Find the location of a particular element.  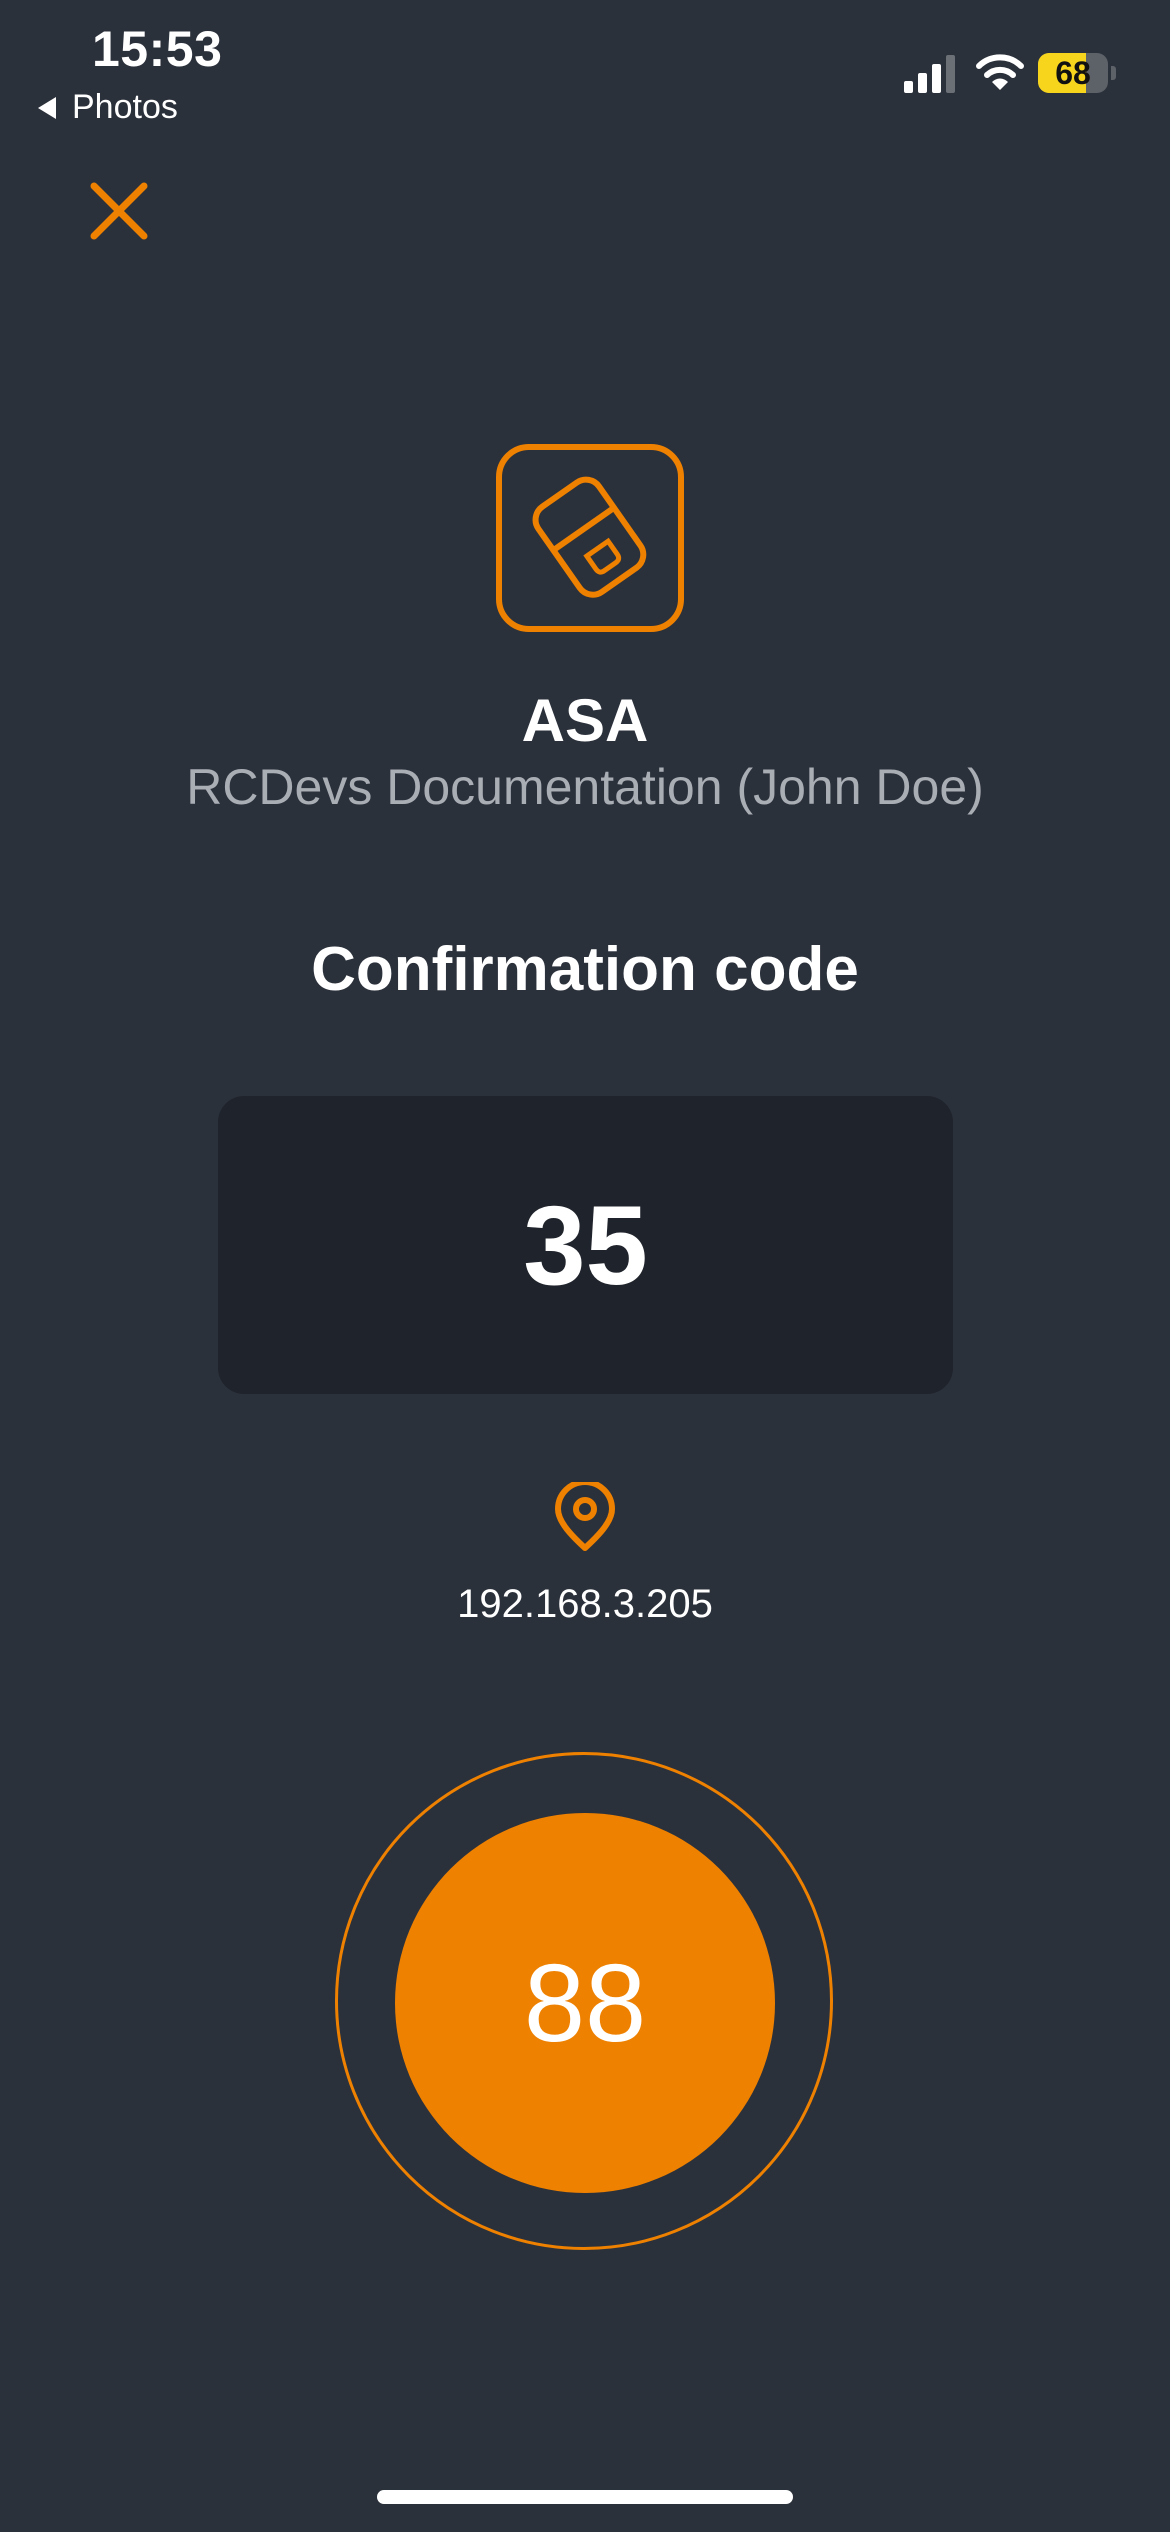

home-indicator is located at coordinates (585, 2497).